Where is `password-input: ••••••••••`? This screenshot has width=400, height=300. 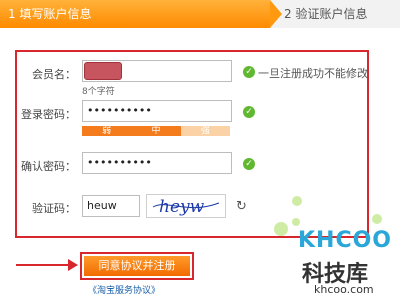
password-input: •••••••••• is located at coordinates (157, 111).